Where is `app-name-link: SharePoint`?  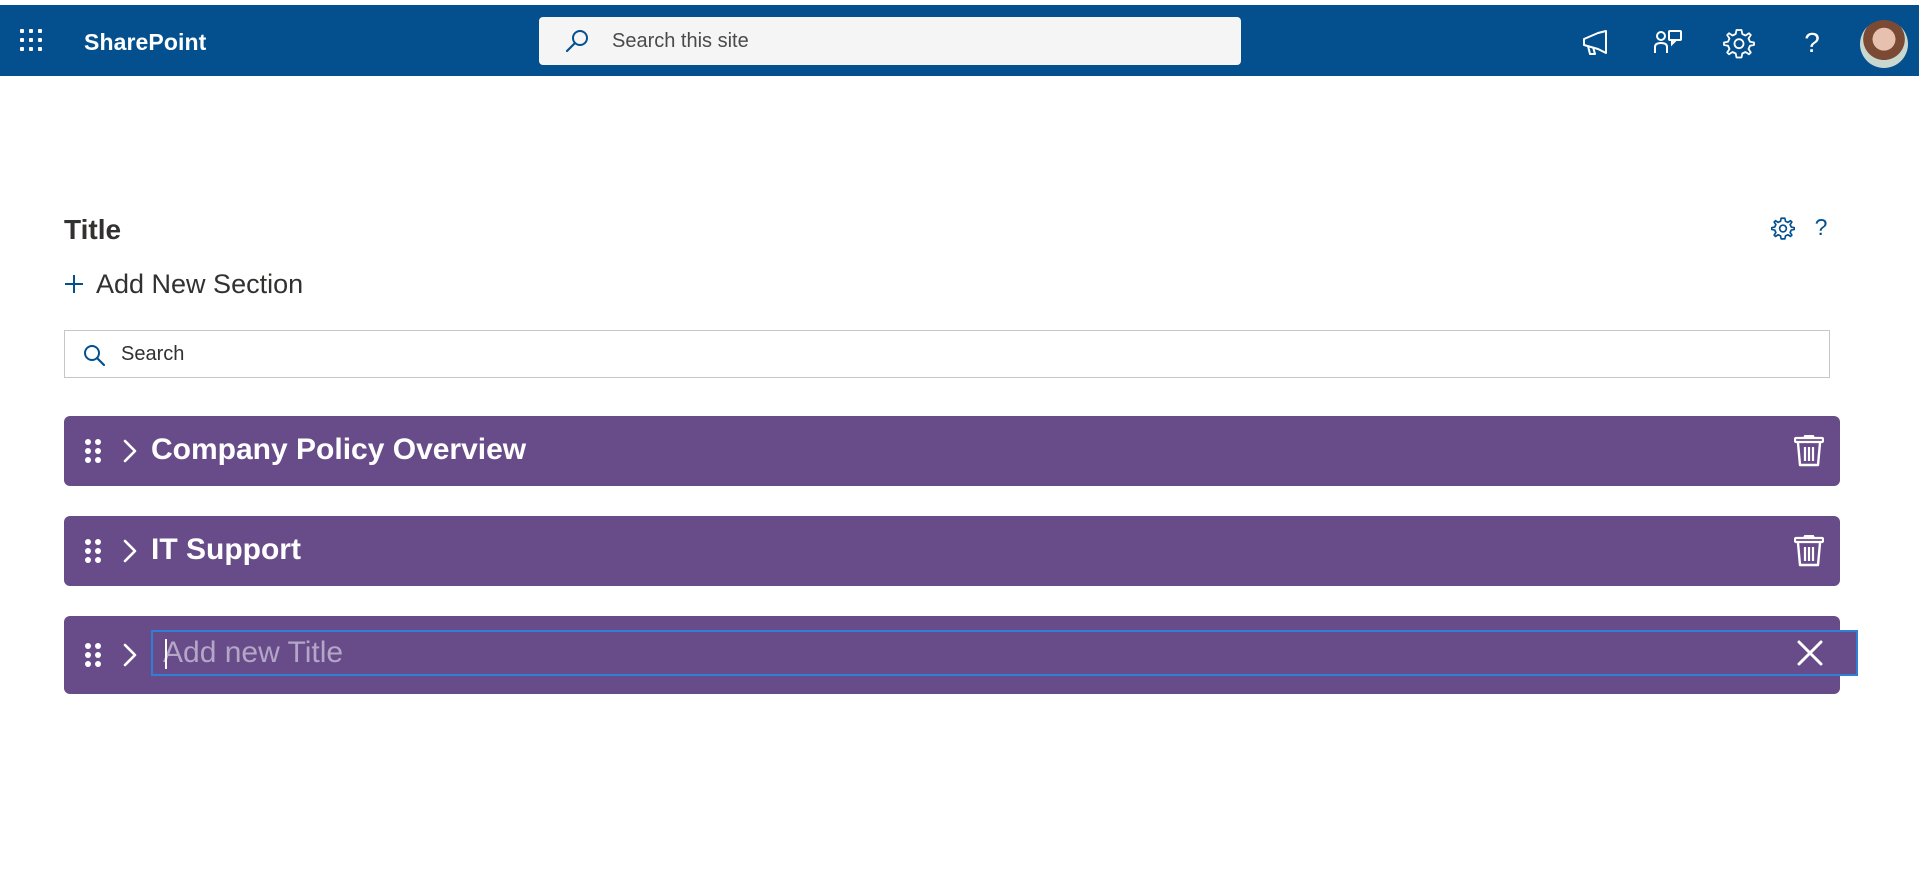 app-name-link: SharePoint is located at coordinates (145, 42).